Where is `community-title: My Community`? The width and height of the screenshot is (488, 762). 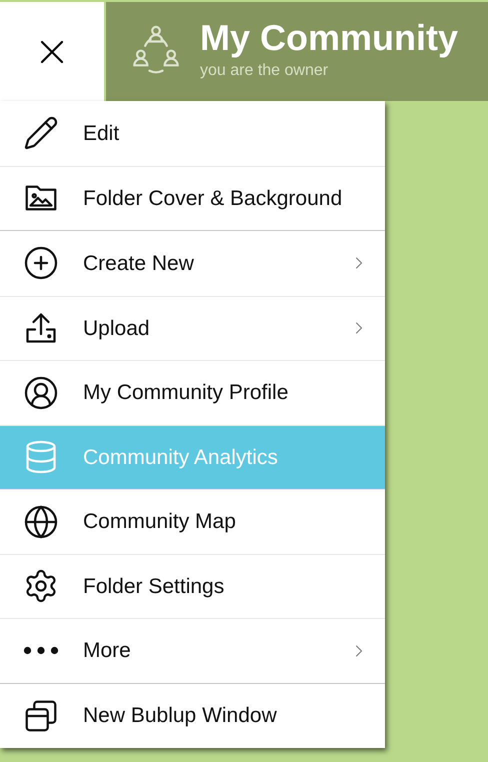
community-title: My Community is located at coordinates (329, 38).